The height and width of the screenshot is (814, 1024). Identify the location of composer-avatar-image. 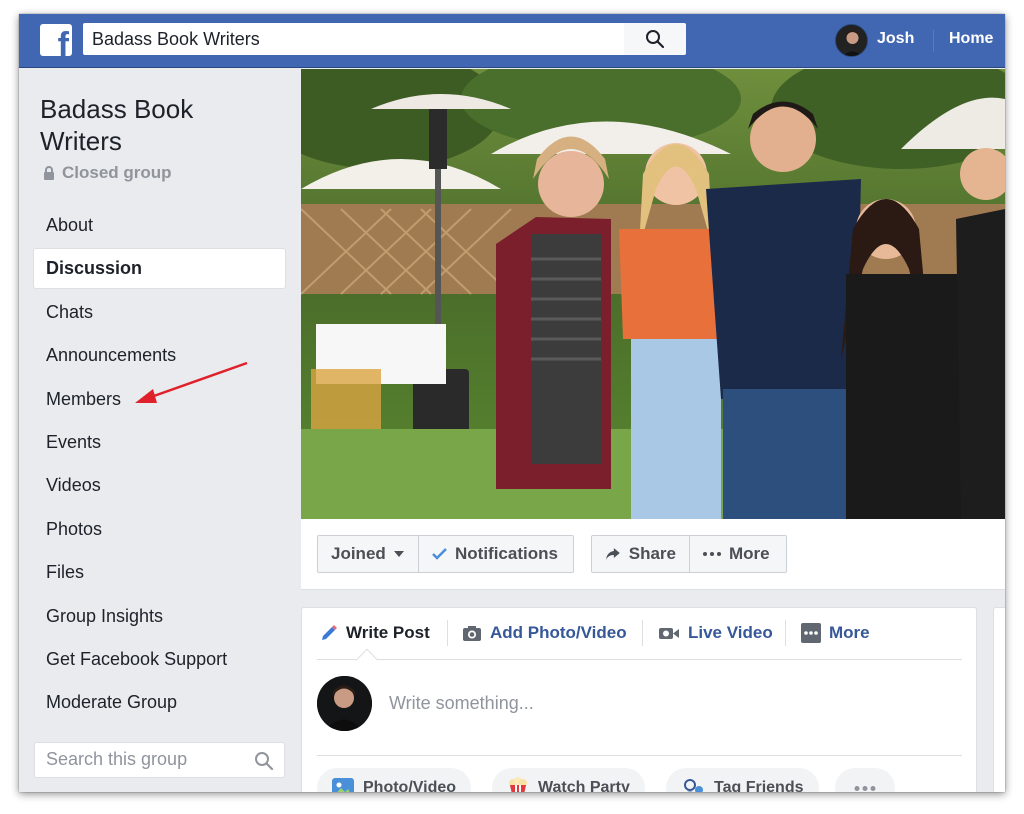
(344, 703).